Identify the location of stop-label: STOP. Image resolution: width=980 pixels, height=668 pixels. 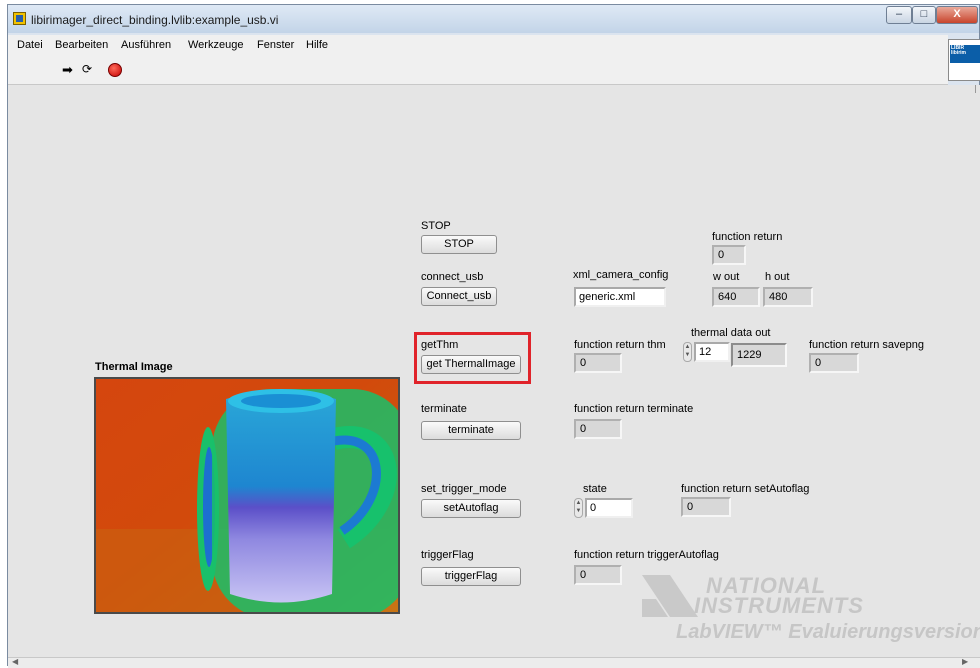
(436, 226).